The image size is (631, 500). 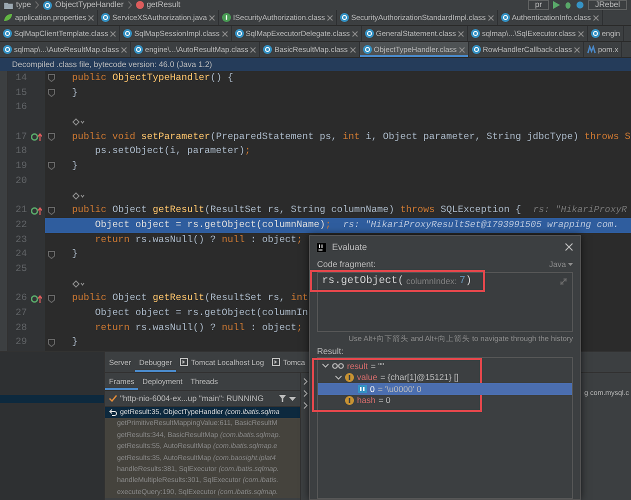 What do you see at coordinates (445, 366) in the screenshot?
I see `tree-row: result = ""` at bounding box center [445, 366].